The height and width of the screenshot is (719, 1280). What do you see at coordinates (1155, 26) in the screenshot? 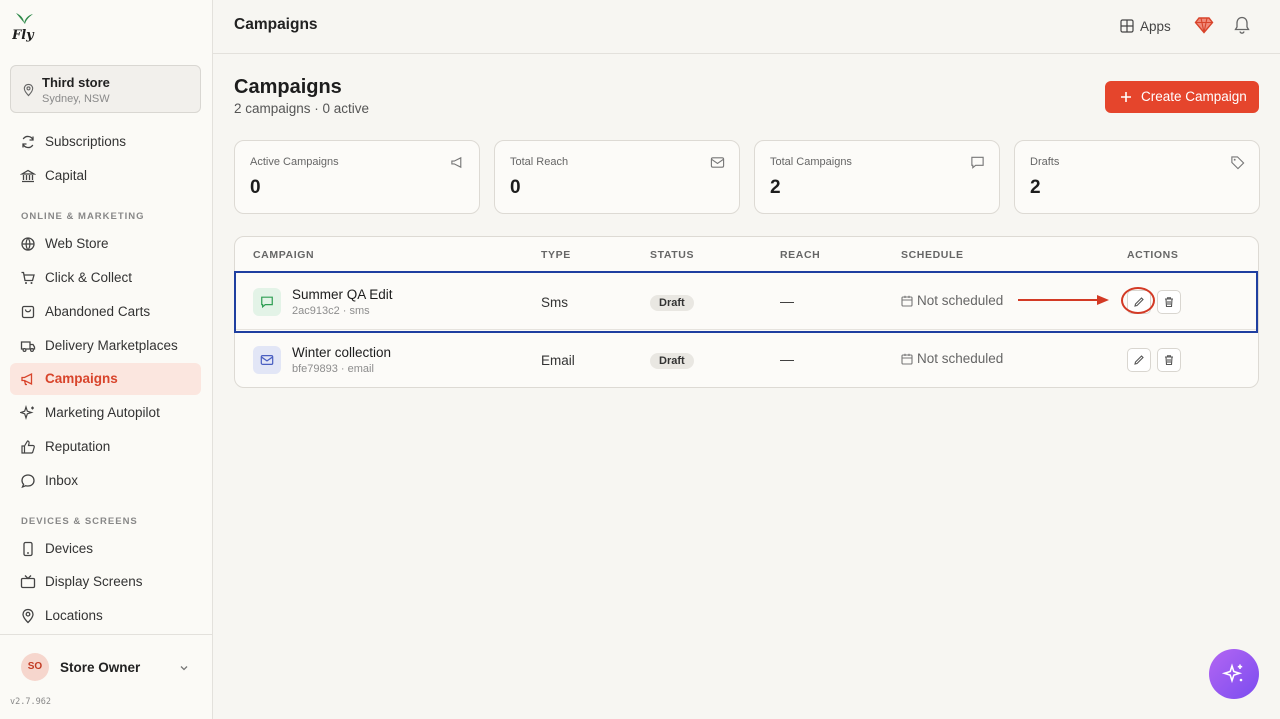
I see `apps-label: Apps` at bounding box center [1155, 26].